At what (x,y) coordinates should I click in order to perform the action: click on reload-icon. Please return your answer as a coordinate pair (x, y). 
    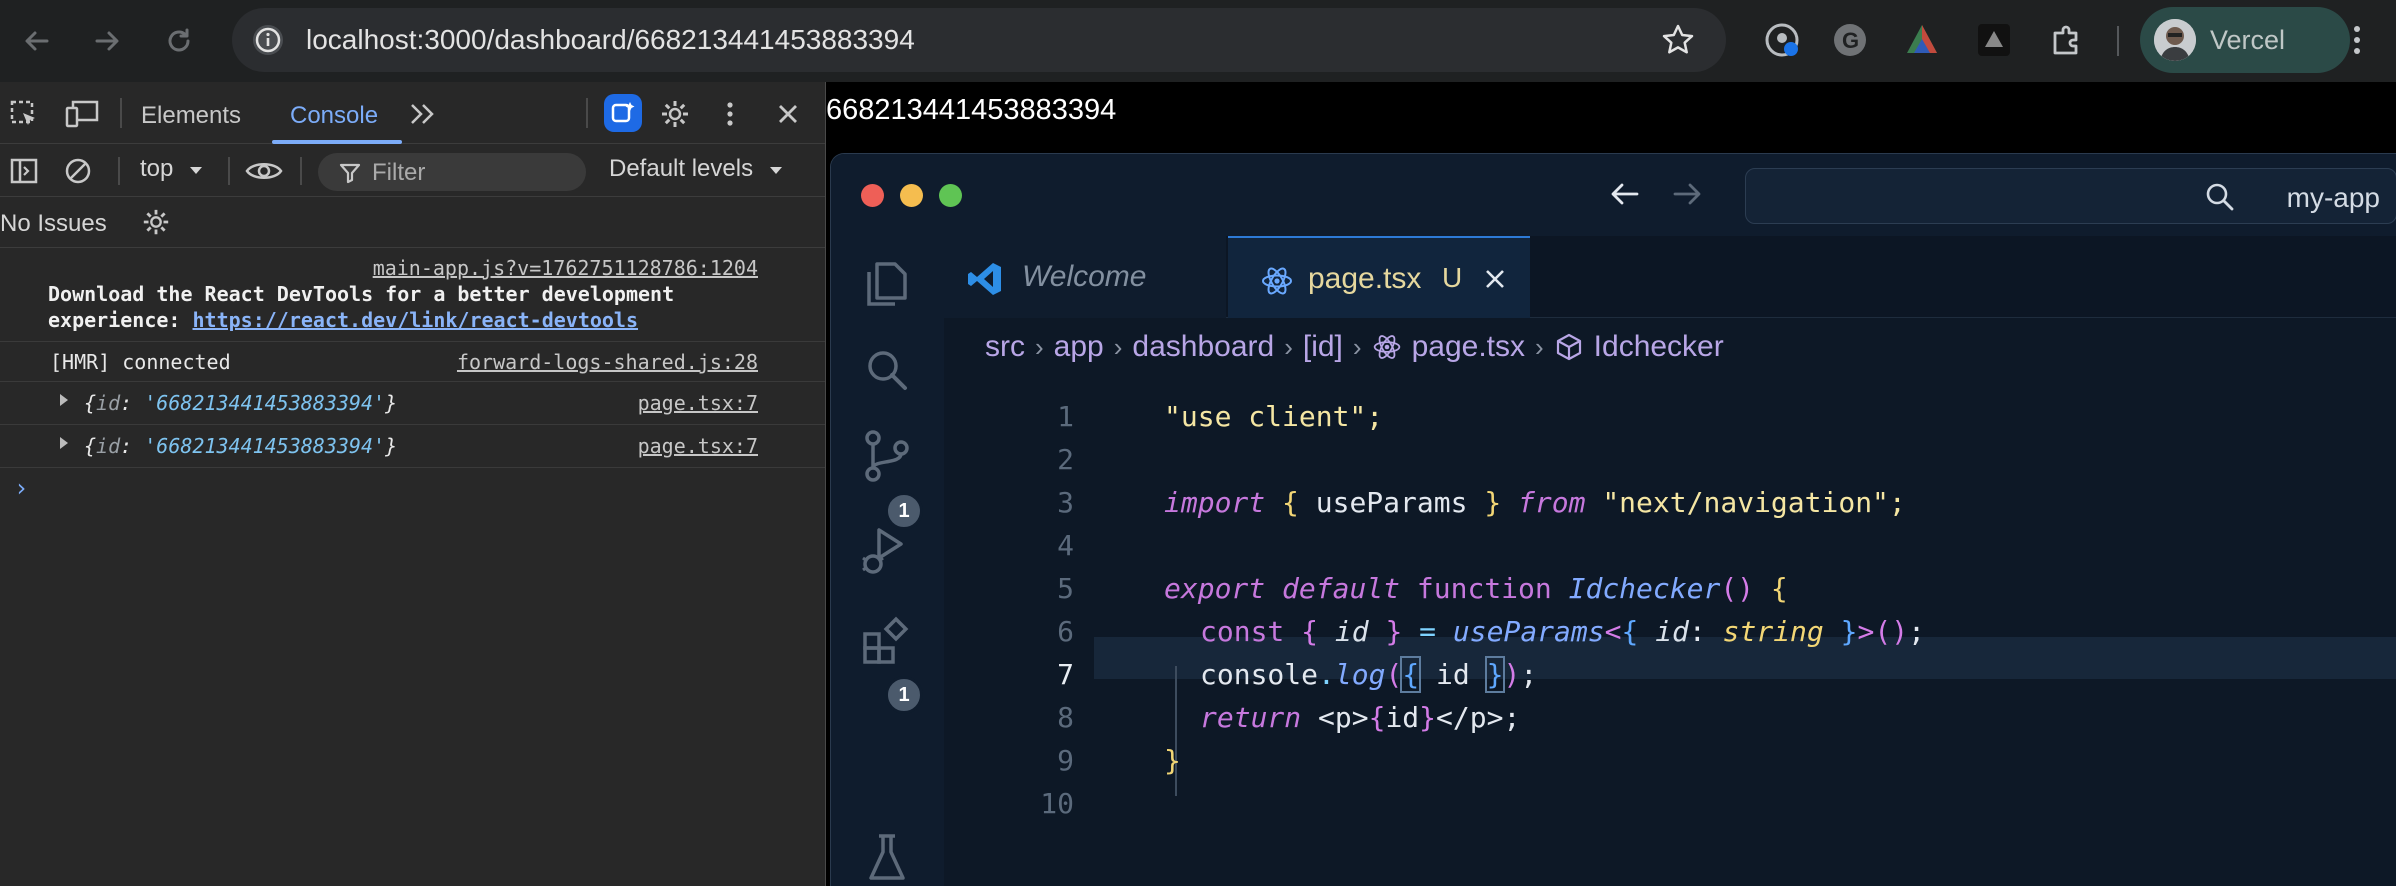
    Looking at the image, I should click on (179, 41).